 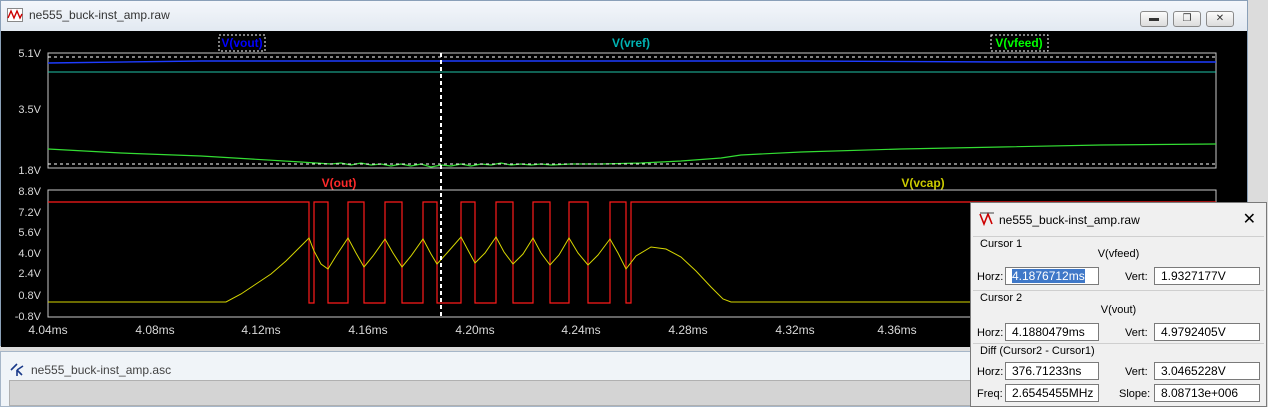 What do you see at coordinates (490, 379) in the screenshot?
I see `schematic-window: ne555_buck-inst_amp.asc` at bounding box center [490, 379].